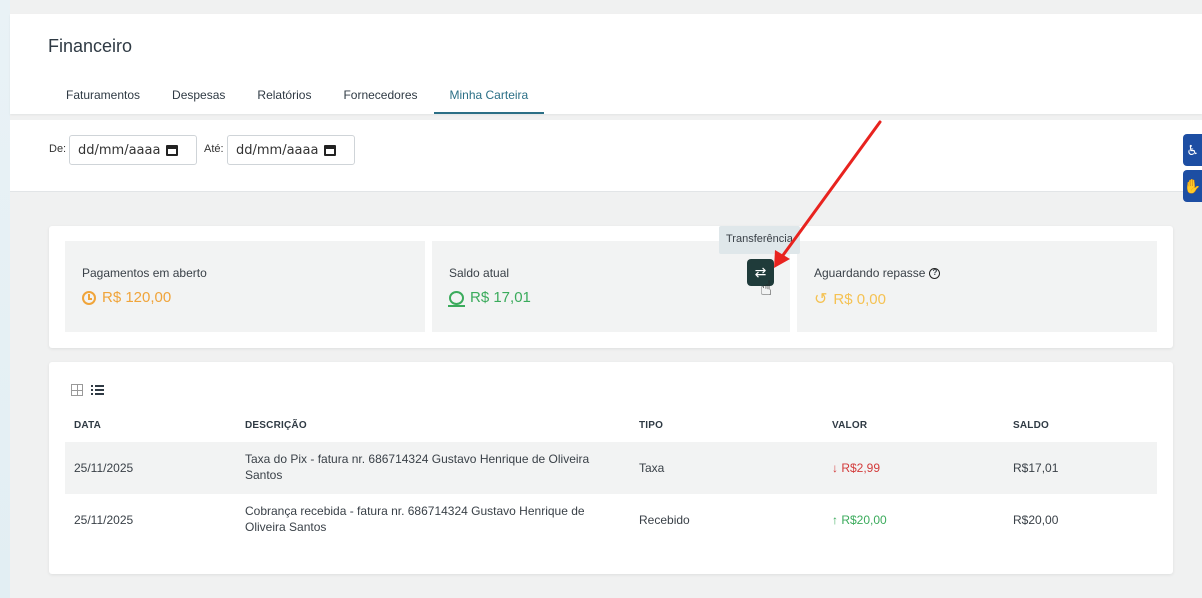  Describe the element at coordinates (87, 390) in the screenshot. I see `view-toggle` at that location.